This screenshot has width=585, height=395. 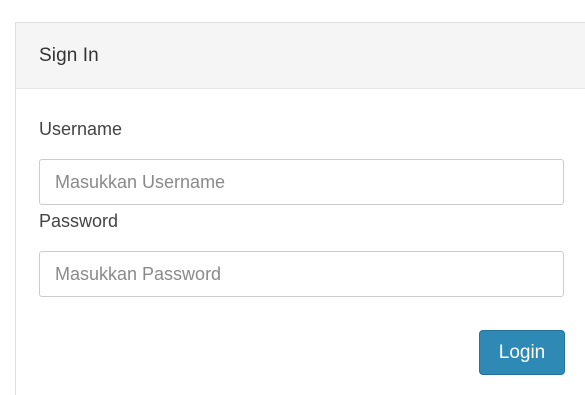 What do you see at coordinates (79, 221) in the screenshot?
I see `password-label: Password` at bounding box center [79, 221].